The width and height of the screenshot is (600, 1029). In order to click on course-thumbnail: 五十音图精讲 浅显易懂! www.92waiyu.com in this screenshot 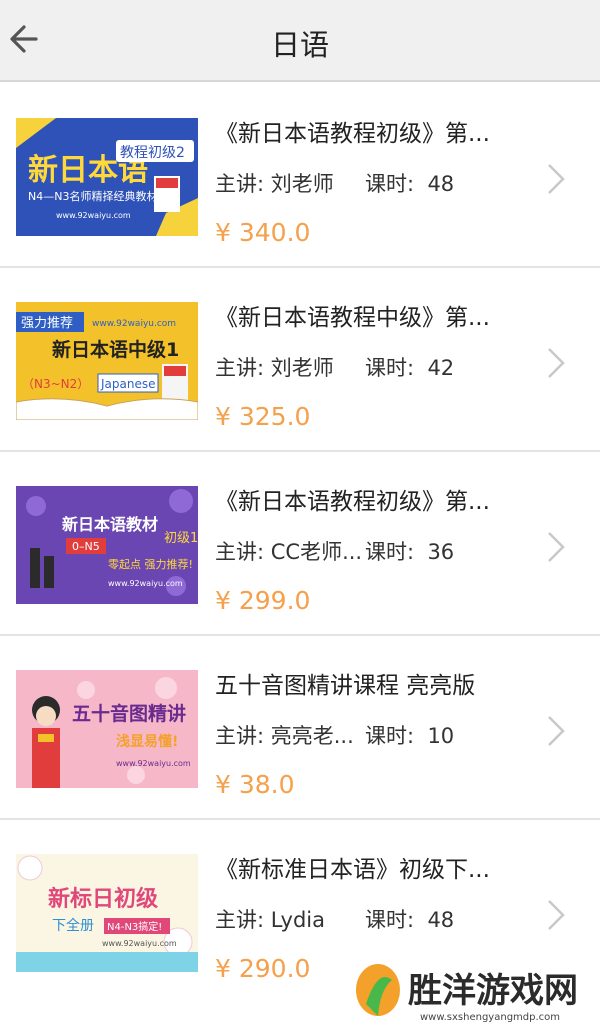, I will do `click(107, 729)`.